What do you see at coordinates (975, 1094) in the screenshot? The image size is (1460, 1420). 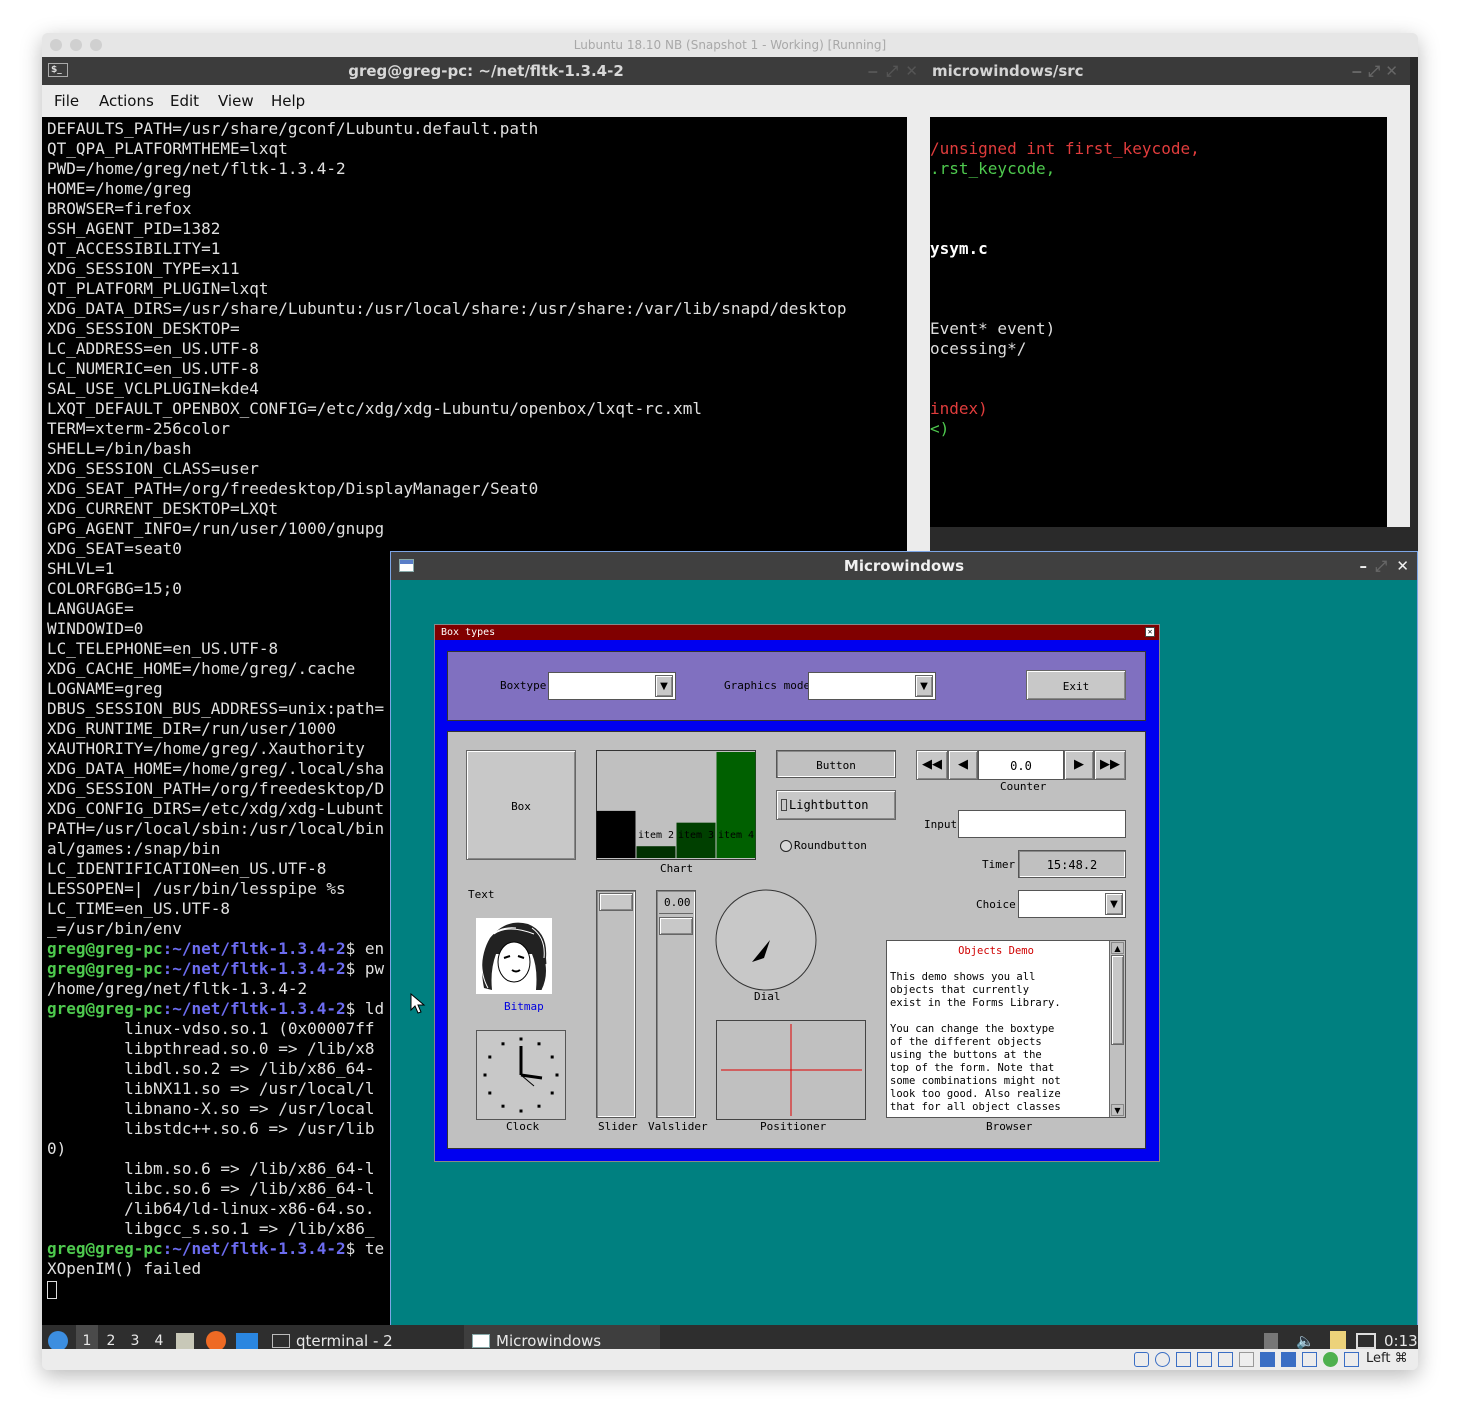 I see `browser-line: look too good. Also realize` at bounding box center [975, 1094].